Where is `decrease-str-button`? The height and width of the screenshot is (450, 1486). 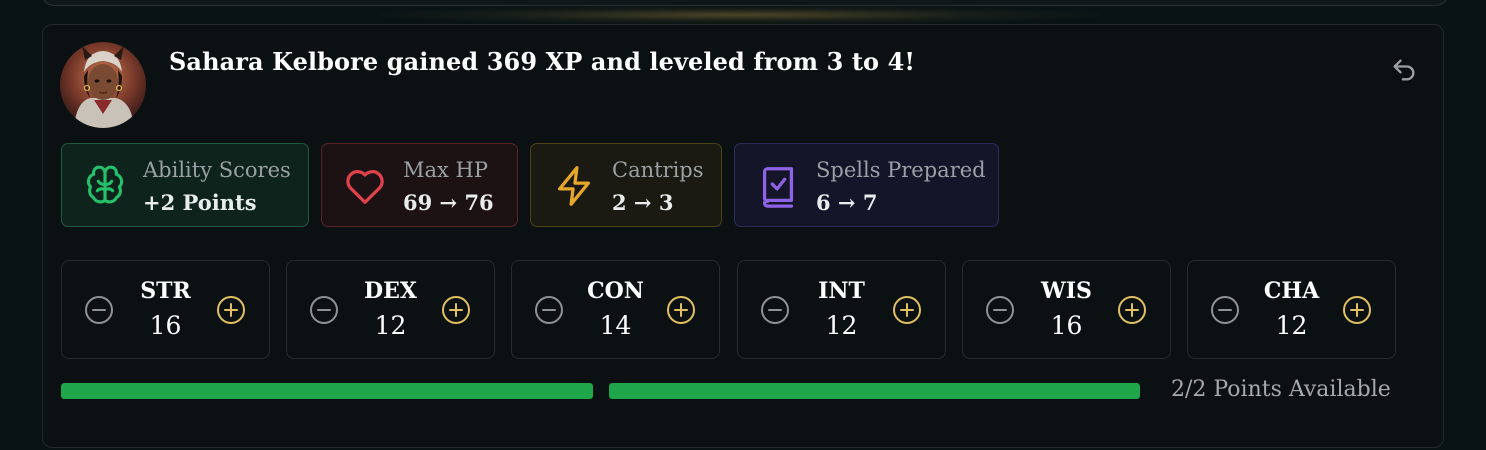
decrease-str-button is located at coordinates (99, 310).